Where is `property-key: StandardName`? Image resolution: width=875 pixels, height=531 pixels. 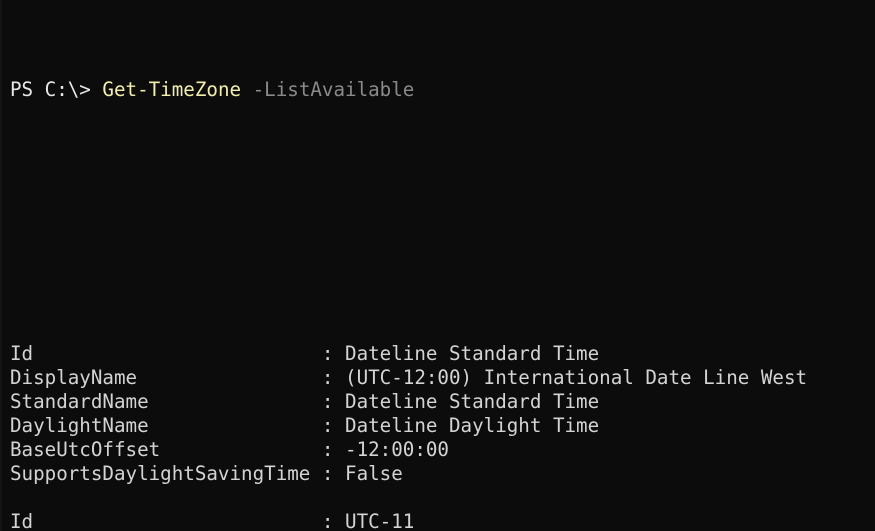
property-key: StandardName is located at coordinates (160, 401).